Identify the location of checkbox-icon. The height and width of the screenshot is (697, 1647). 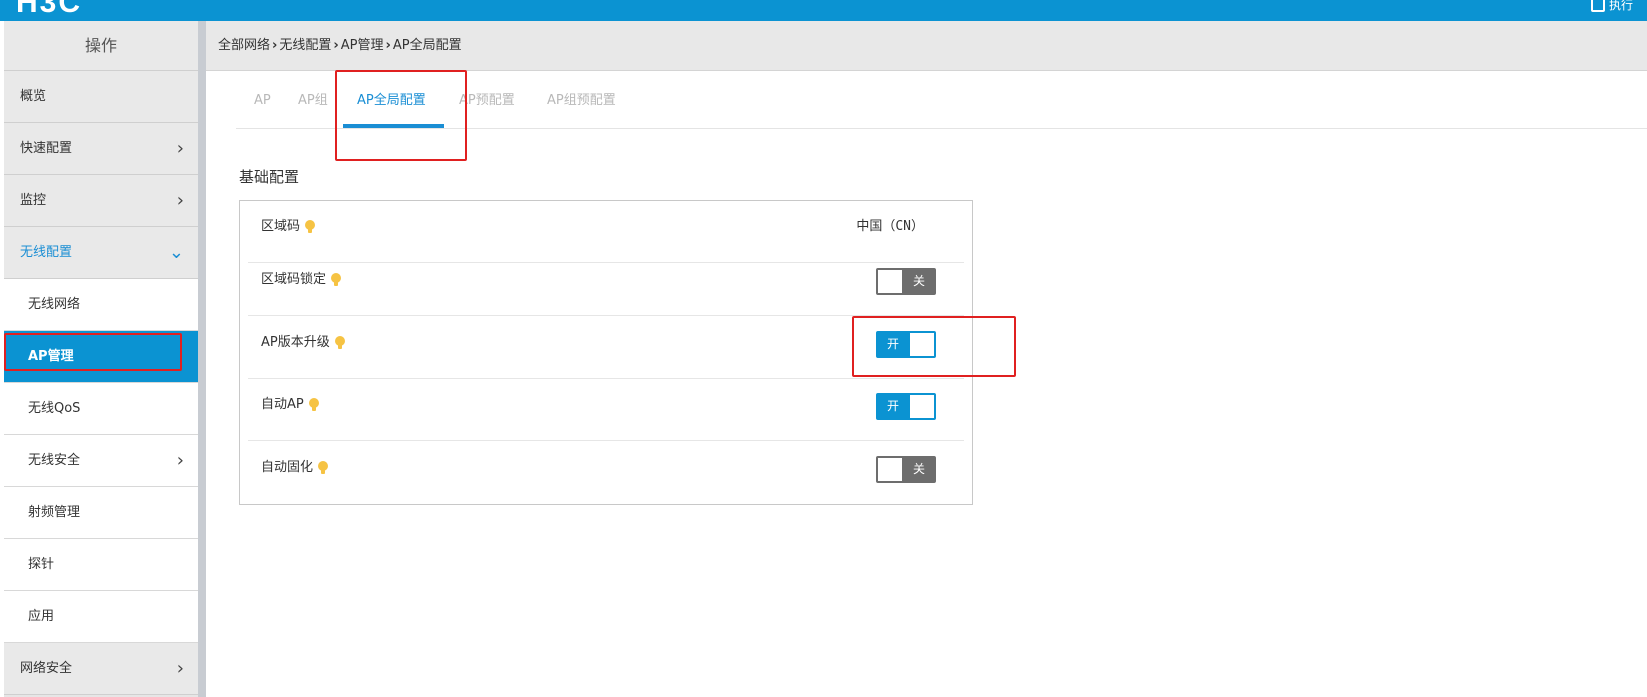
(1597, 6).